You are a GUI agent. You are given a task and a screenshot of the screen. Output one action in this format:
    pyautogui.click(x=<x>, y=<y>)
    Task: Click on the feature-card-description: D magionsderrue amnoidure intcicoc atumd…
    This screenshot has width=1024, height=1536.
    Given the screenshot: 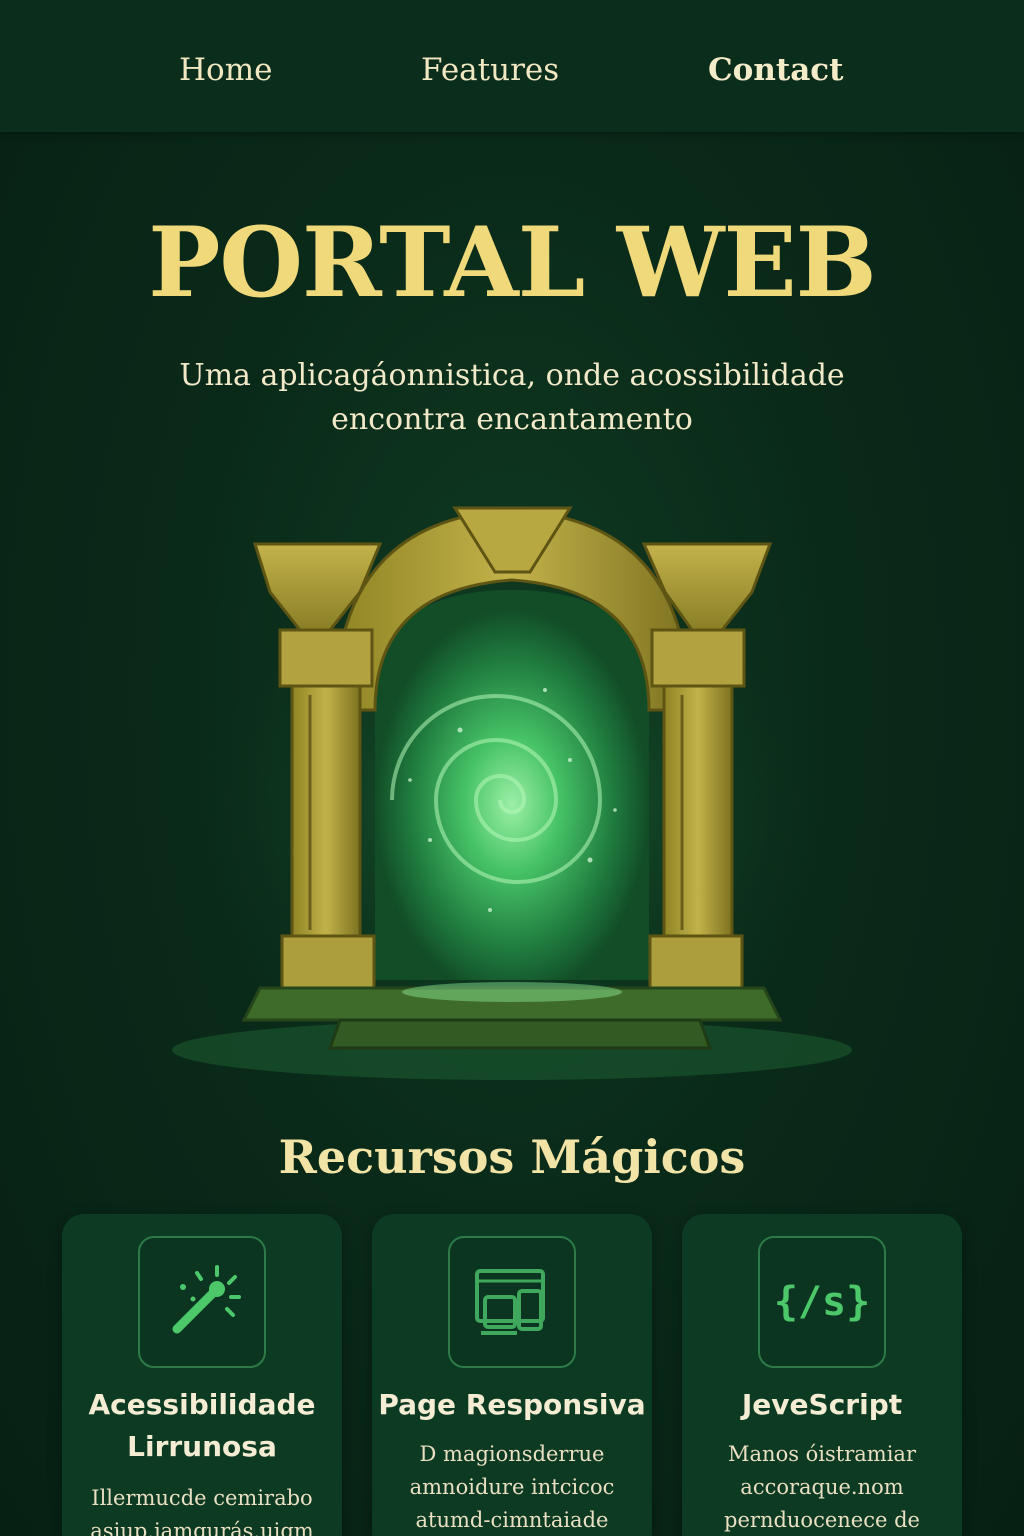 What is the action you would take?
    pyautogui.click(x=512, y=1487)
    